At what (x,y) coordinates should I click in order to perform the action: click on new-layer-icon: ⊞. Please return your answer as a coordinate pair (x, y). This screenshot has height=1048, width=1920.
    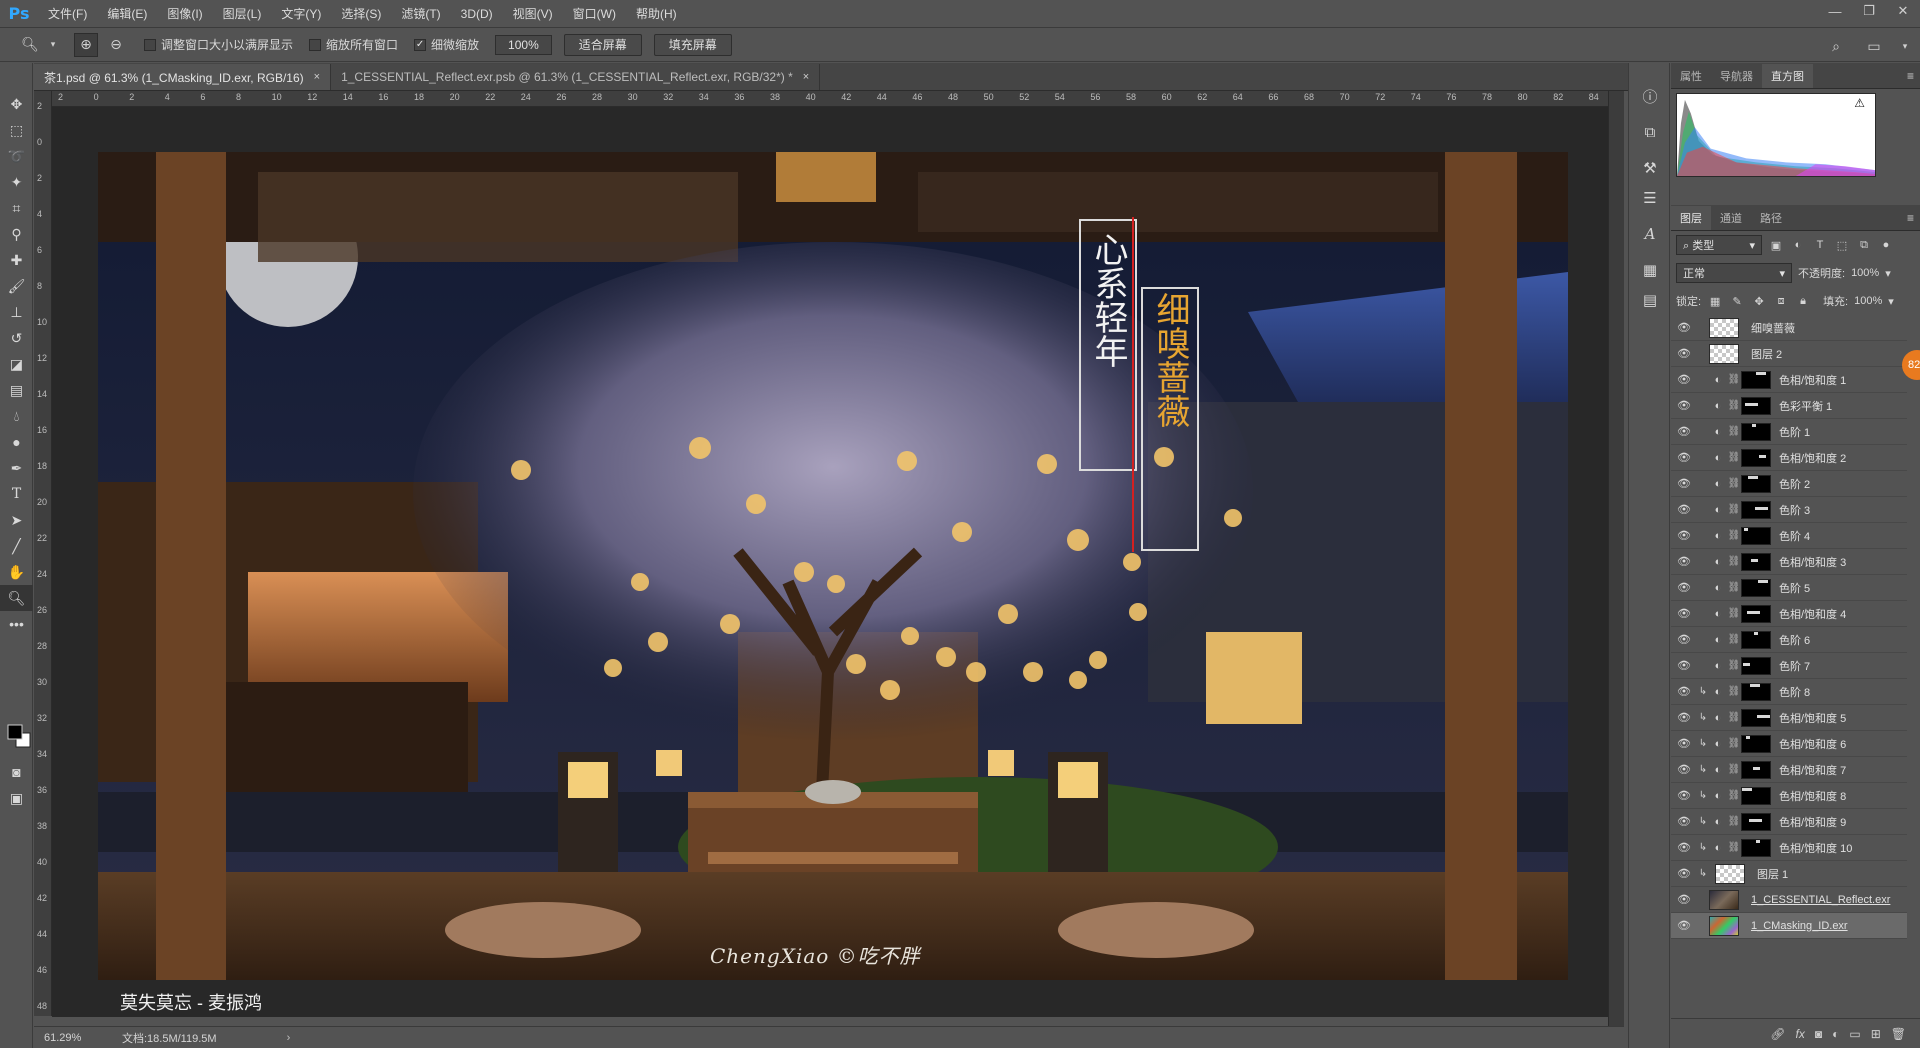
    Looking at the image, I should click on (1876, 1034).